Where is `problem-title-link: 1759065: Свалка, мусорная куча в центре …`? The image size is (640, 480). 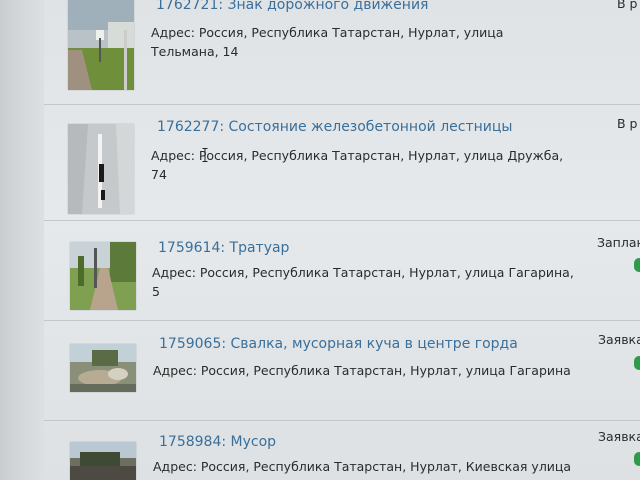
problem-title-link: 1759065: Свалка, мусорная куча в центре … is located at coordinates (338, 344).